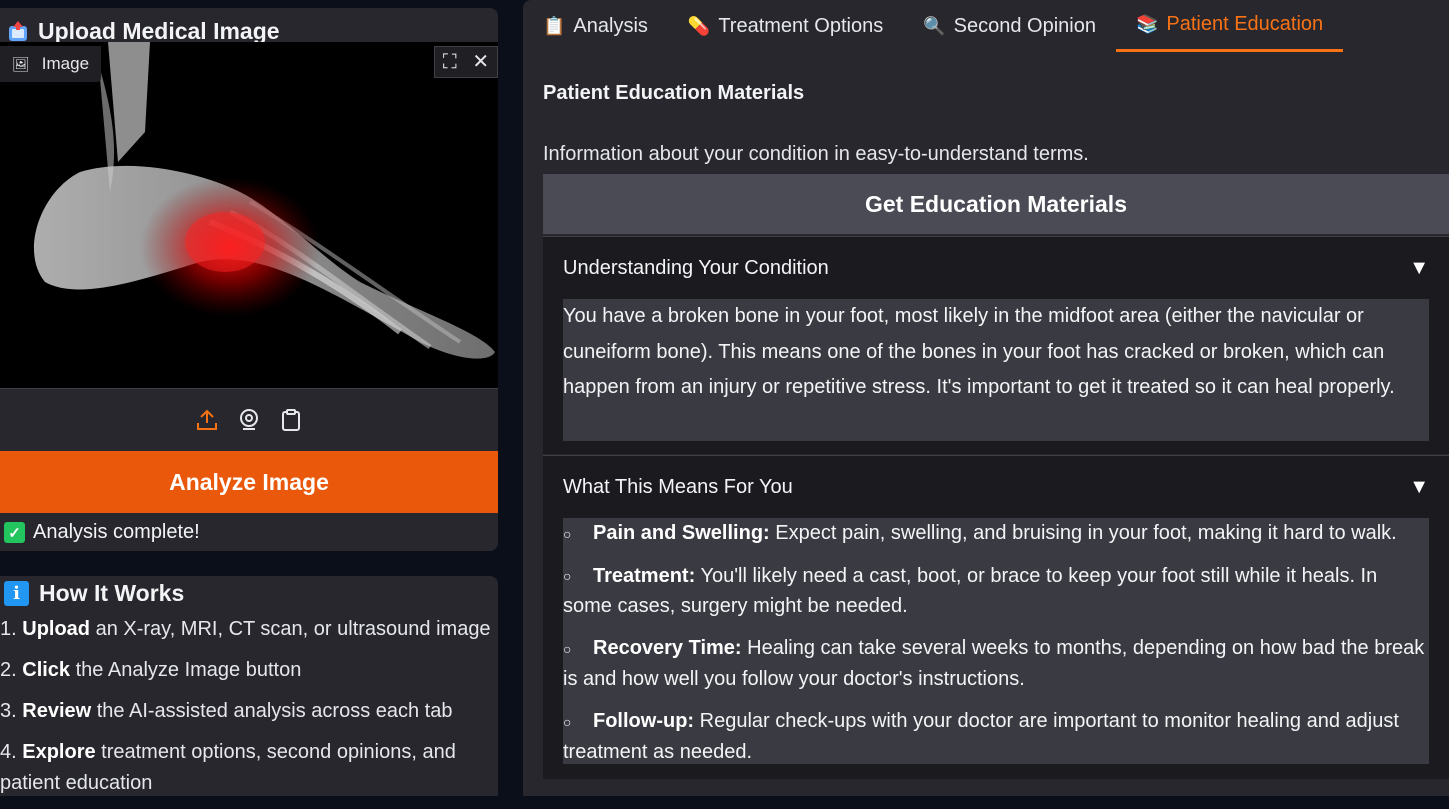 This screenshot has height=809, width=1449. What do you see at coordinates (65, 63) in the screenshot?
I see `image-label-text: Image` at bounding box center [65, 63].